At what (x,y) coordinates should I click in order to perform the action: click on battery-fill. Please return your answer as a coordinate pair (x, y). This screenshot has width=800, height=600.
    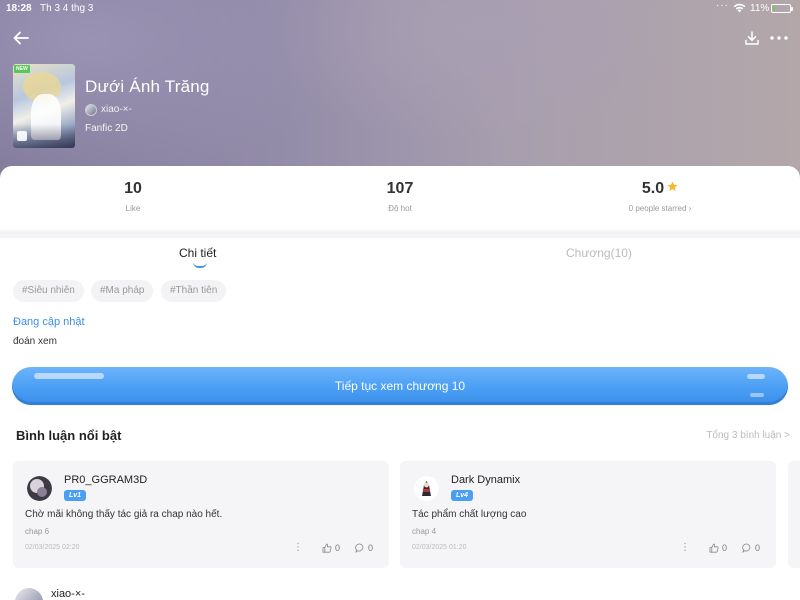
    Looking at the image, I should click on (774, 8).